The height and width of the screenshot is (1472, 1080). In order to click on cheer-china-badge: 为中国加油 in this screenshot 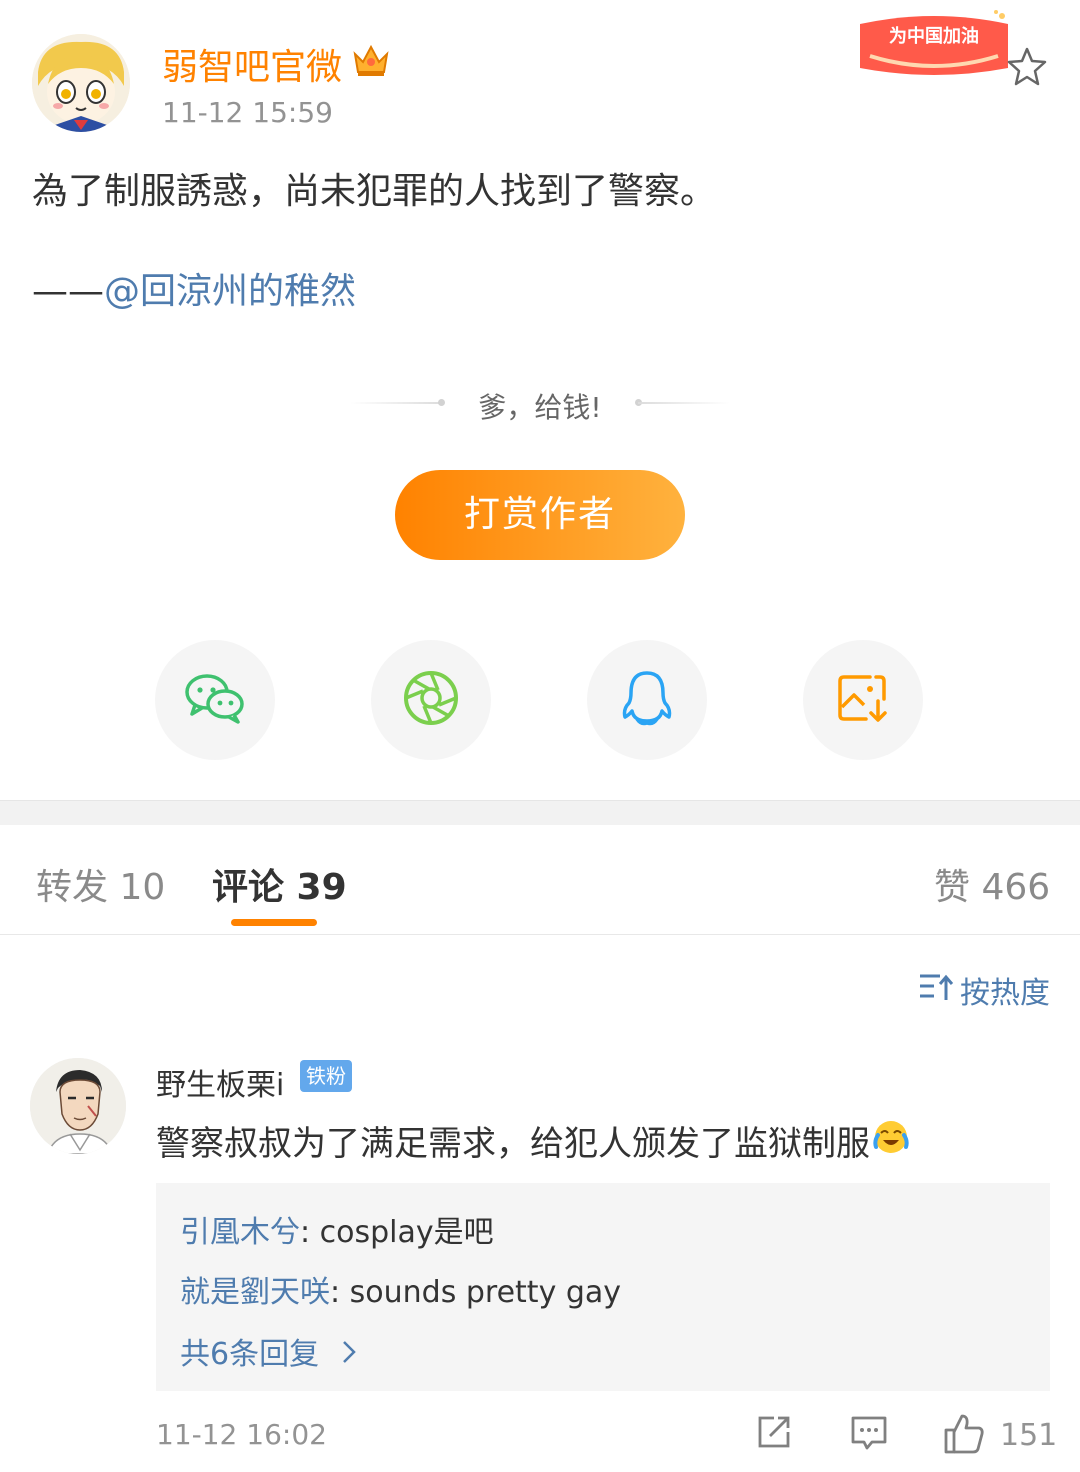, I will do `click(934, 45)`.